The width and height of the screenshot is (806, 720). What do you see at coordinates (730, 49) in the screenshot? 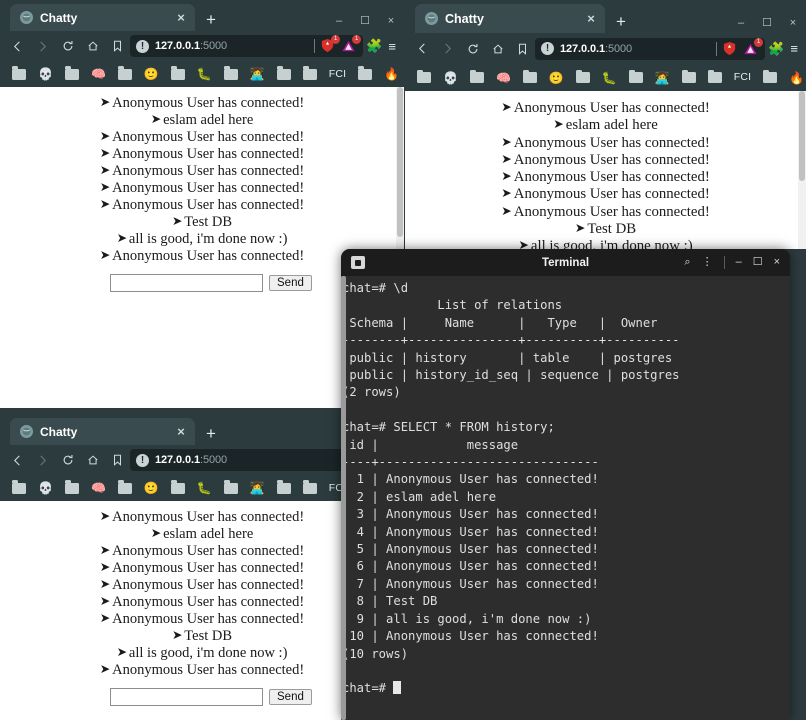
I see `brave-shield-icon` at bounding box center [730, 49].